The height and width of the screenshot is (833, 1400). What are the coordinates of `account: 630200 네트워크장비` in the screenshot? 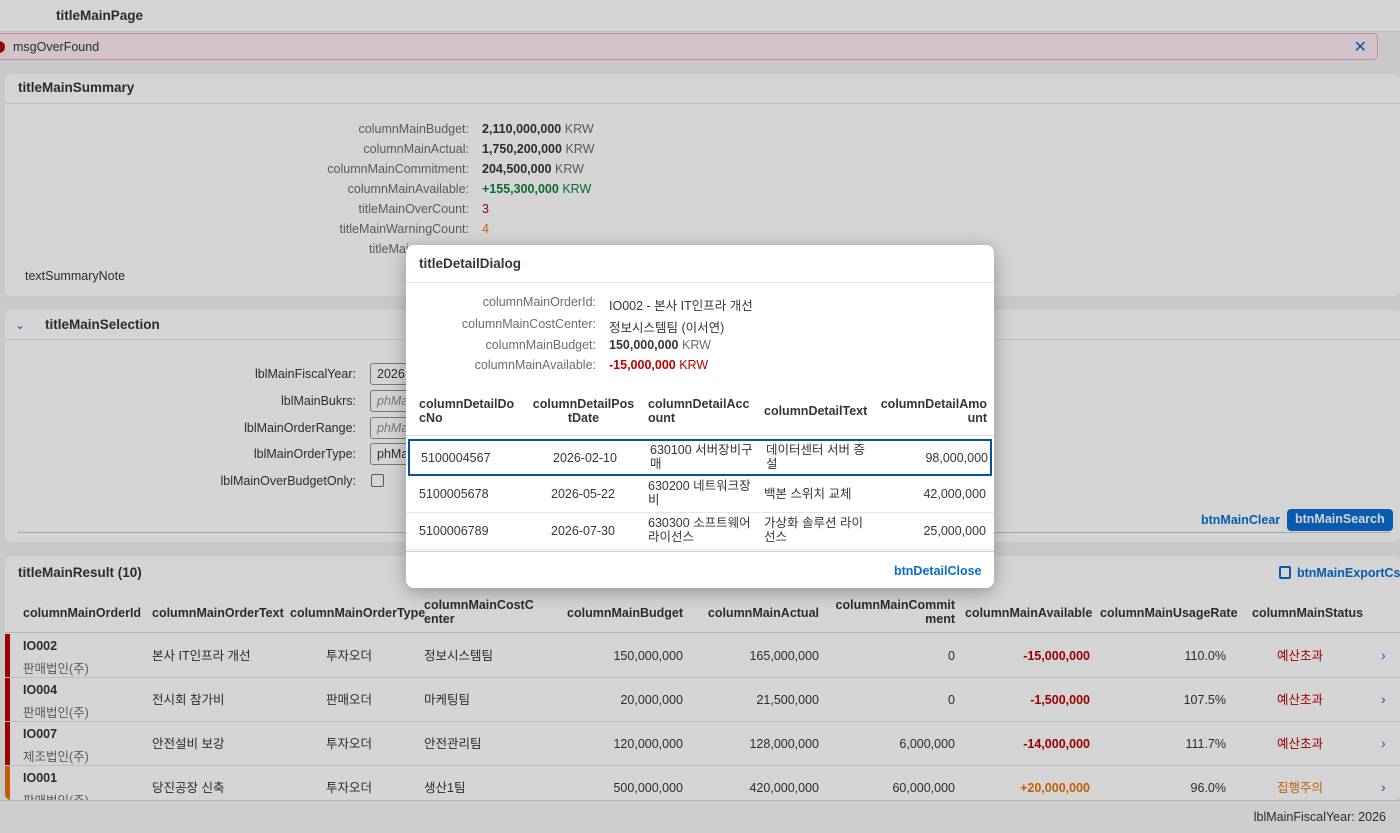 It's located at (699, 493).